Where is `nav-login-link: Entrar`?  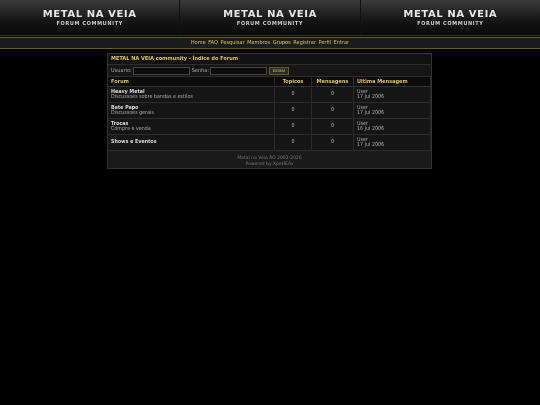 nav-login-link: Entrar is located at coordinates (341, 43).